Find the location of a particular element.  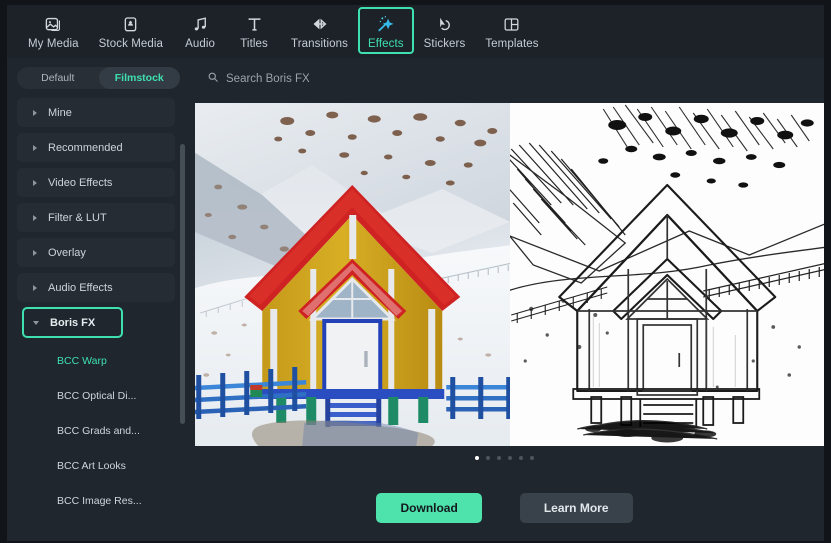

category-label: Recommended is located at coordinates (85, 147).